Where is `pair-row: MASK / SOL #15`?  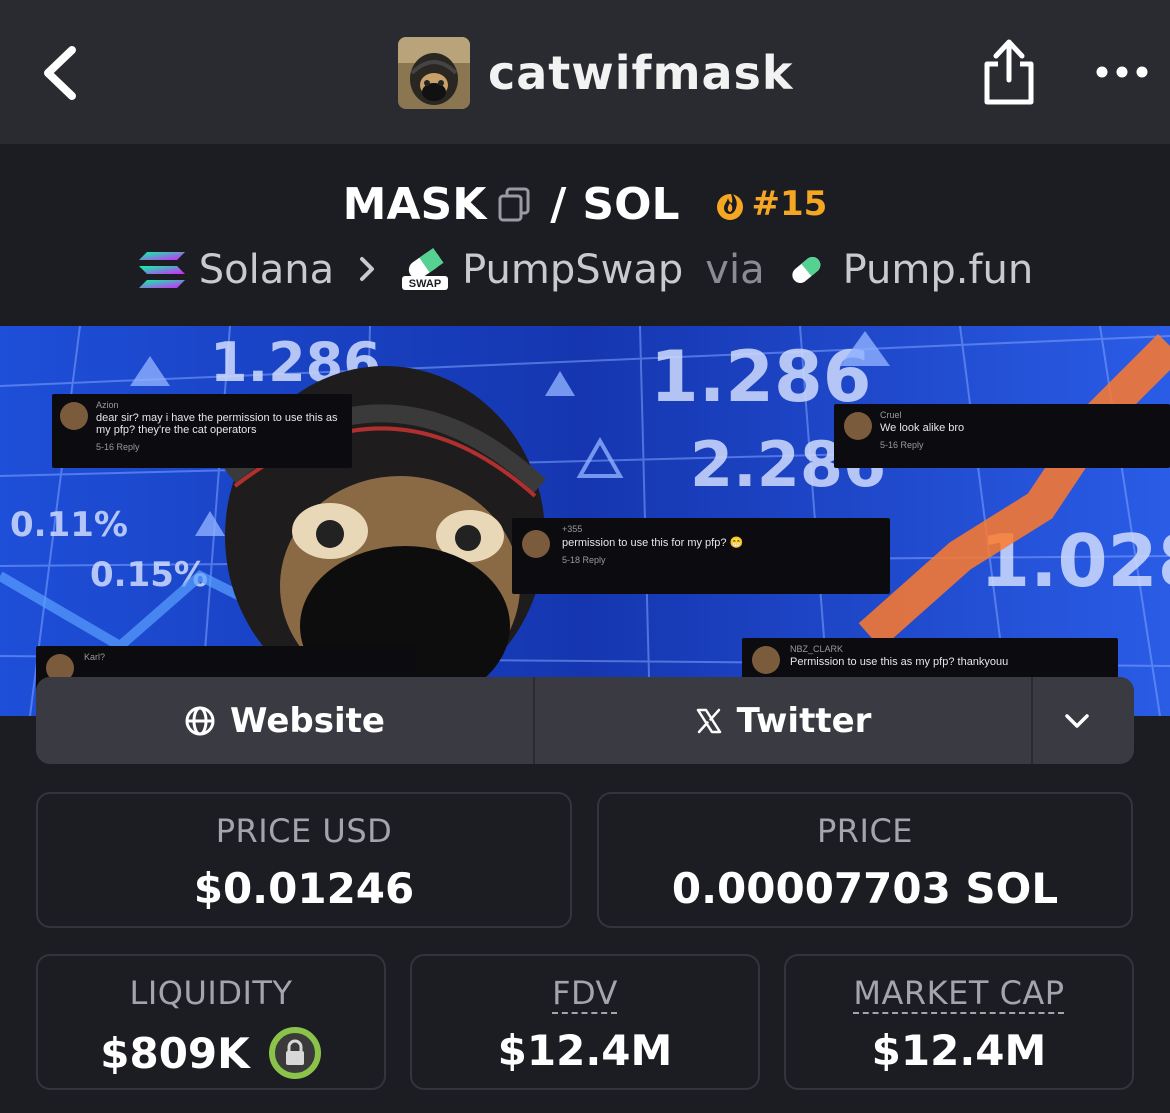 pair-row: MASK / SOL #15 is located at coordinates (585, 204).